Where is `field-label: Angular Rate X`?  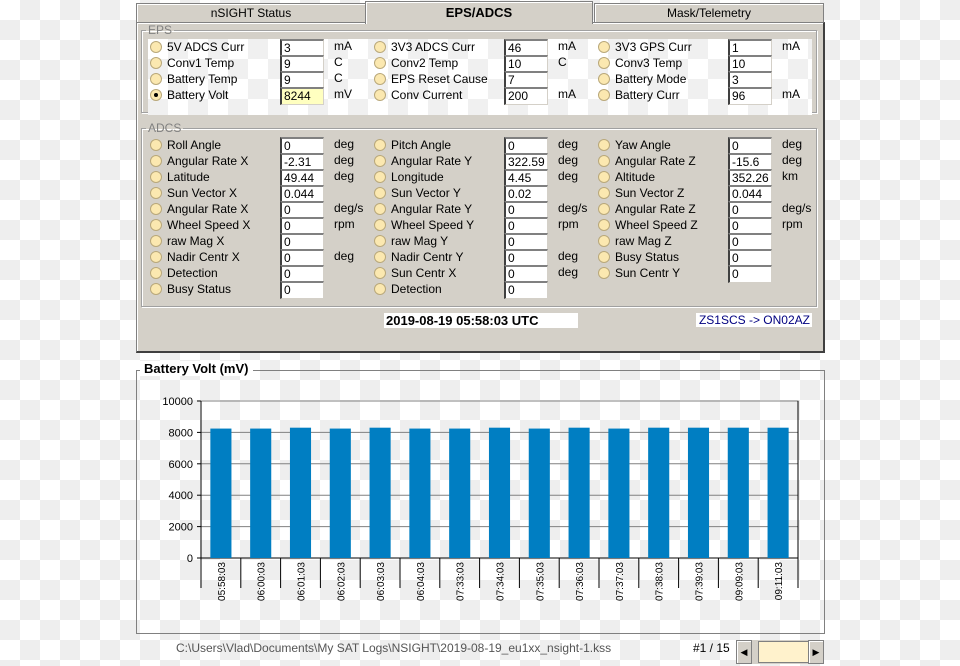 field-label: Angular Rate X is located at coordinates (208, 209).